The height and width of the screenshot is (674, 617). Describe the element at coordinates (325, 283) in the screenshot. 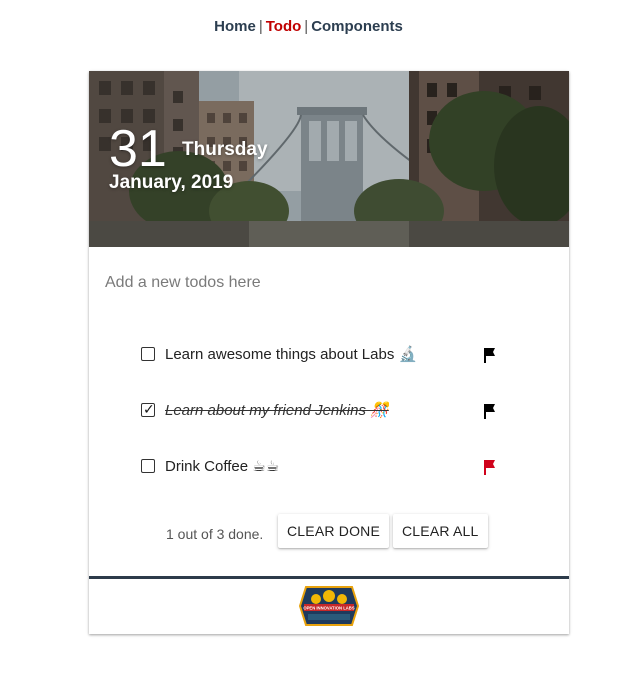

I see `new-todo-input` at that location.